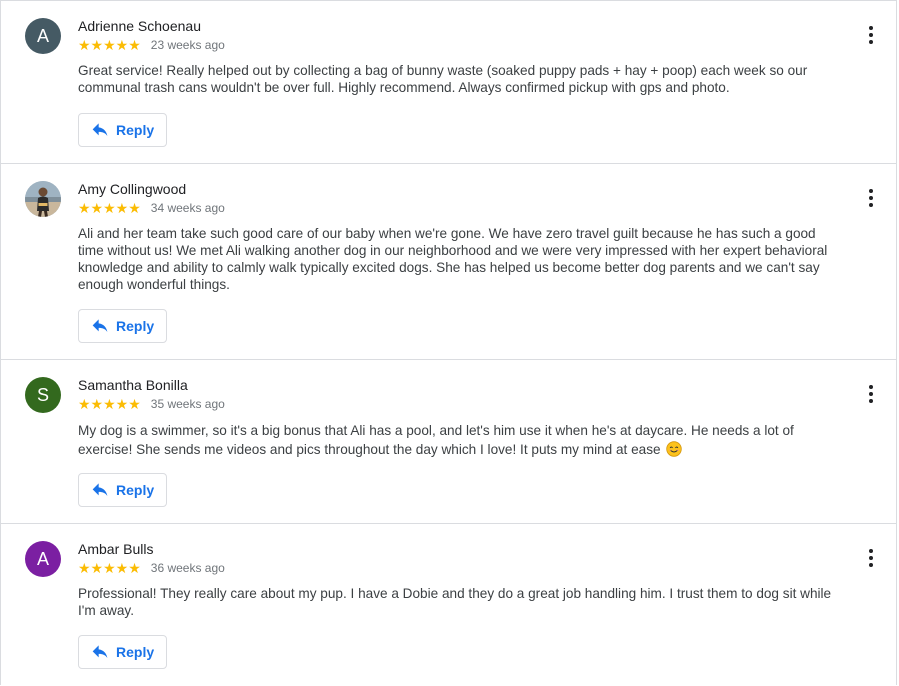  What do you see at coordinates (43, 395) in the screenshot?
I see `avatar: S` at bounding box center [43, 395].